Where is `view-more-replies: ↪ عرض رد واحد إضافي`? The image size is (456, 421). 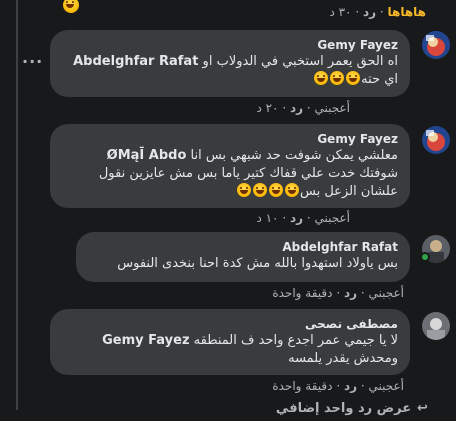 view-more-replies: ↪ عرض رد واحد إضافي is located at coordinates (352, 408).